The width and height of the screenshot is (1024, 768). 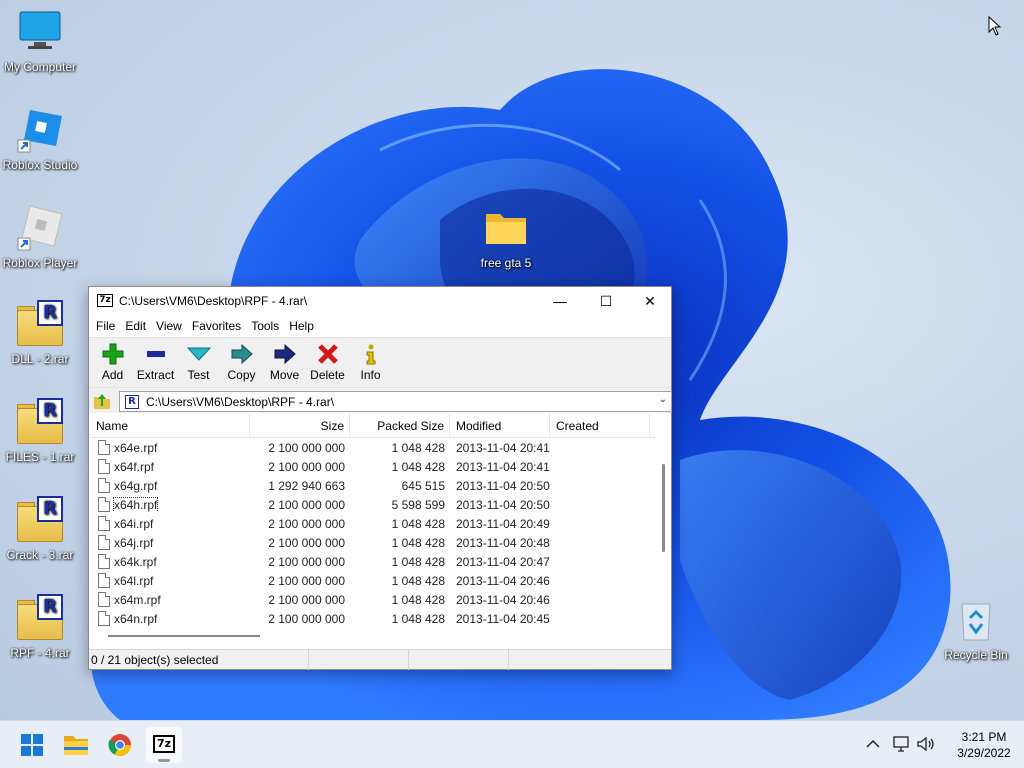 What do you see at coordinates (503, 542) in the screenshot?
I see `file-modified: 2013-11-04 20:48` at bounding box center [503, 542].